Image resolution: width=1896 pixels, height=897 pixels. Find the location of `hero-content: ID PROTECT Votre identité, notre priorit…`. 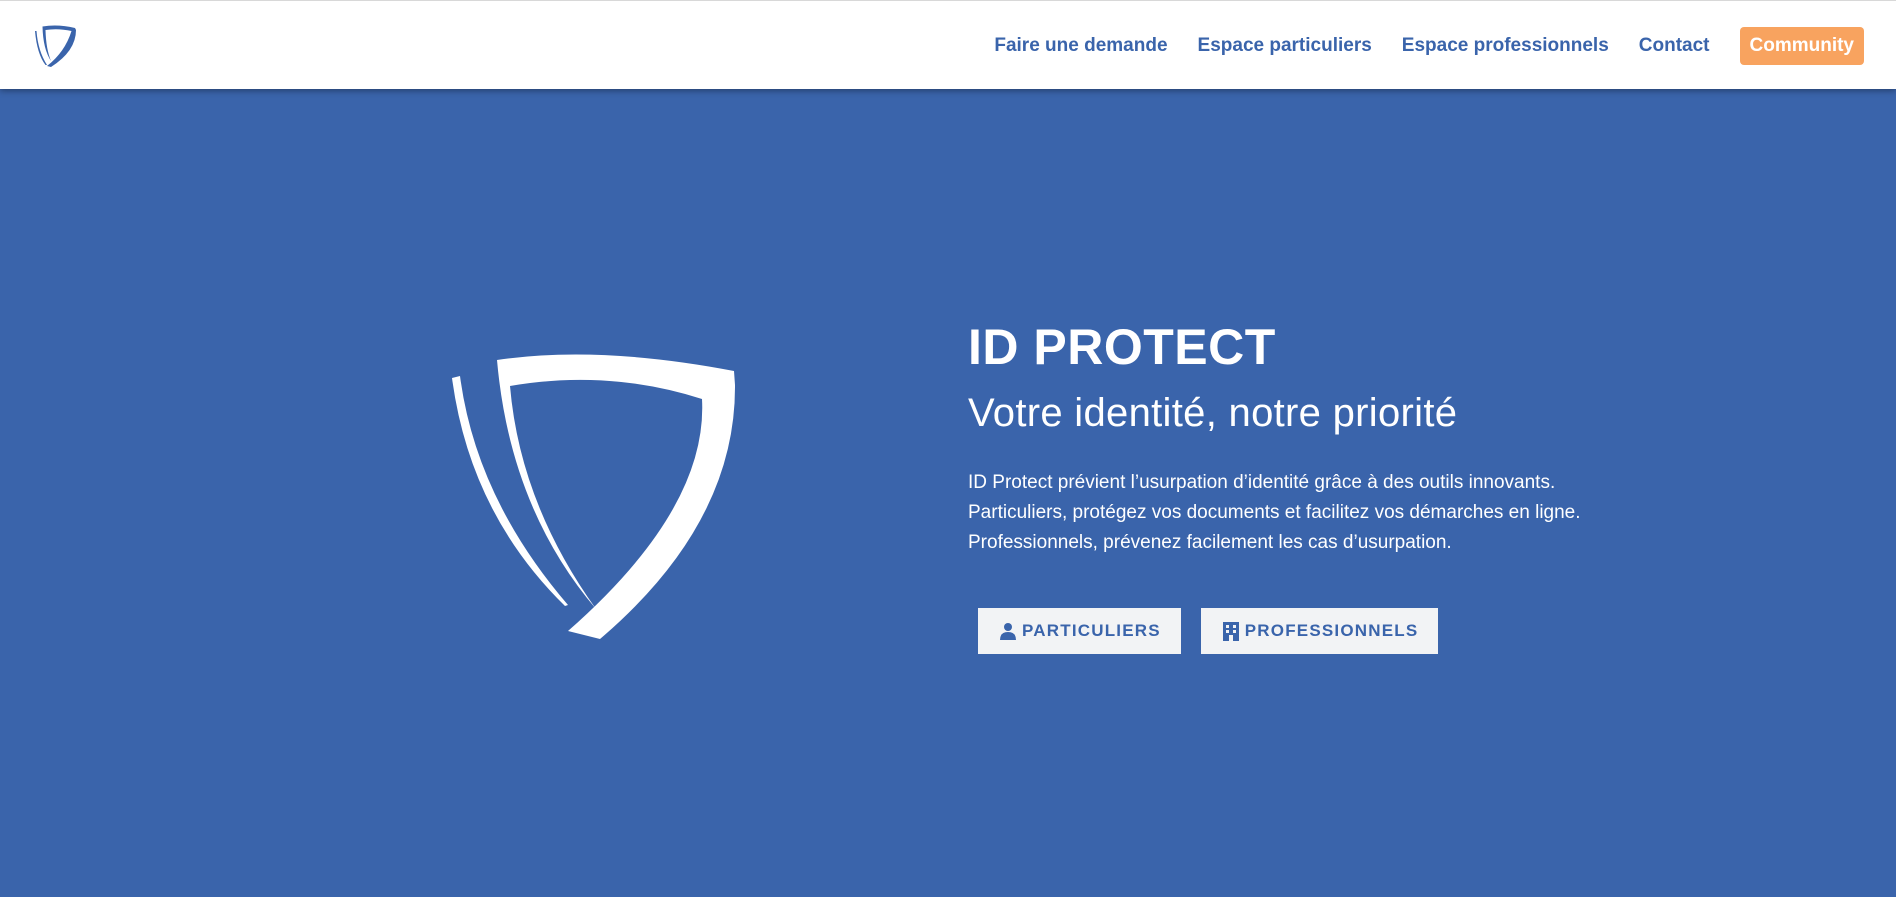

hero-content: ID PROTECT Votre identité, notre priorit… is located at coordinates (1328, 485).